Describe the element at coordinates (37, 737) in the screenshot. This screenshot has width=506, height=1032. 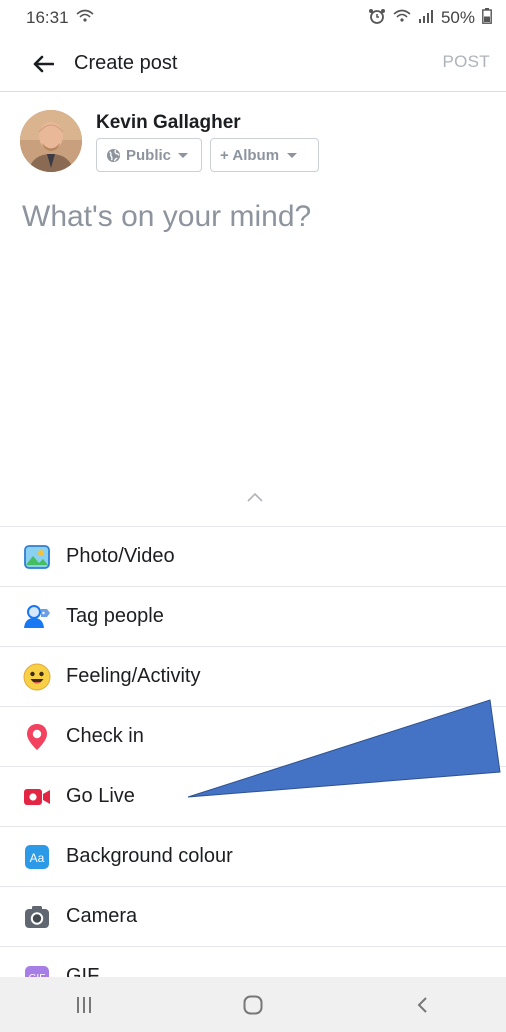
I see `location-pin-icon` at that location.